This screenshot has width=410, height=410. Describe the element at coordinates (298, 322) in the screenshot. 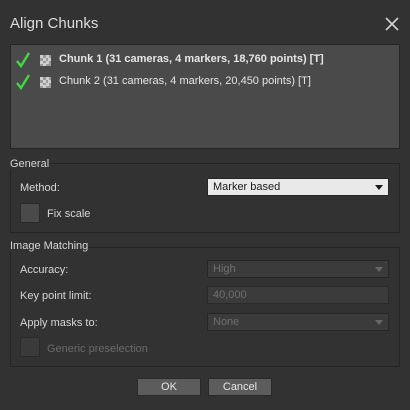

I see `apply-masks-select: None` at that location.